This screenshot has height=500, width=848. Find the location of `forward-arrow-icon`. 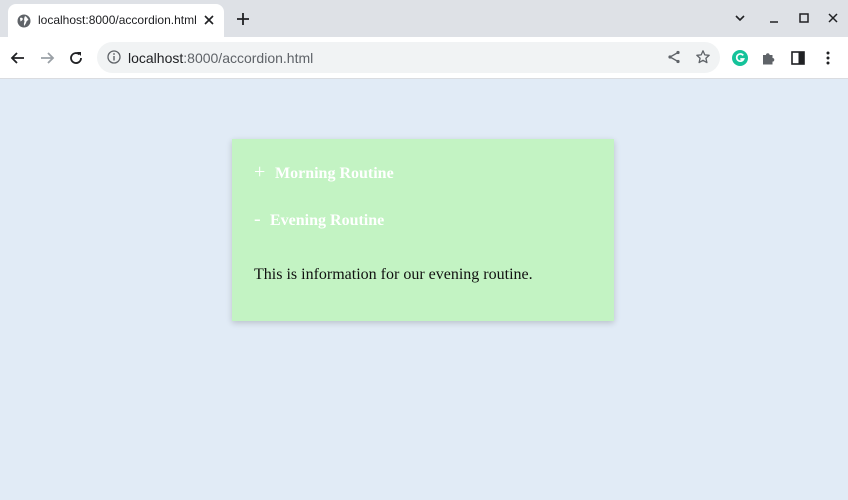

forward-arrow-icon is located at coordinates (47, 58).